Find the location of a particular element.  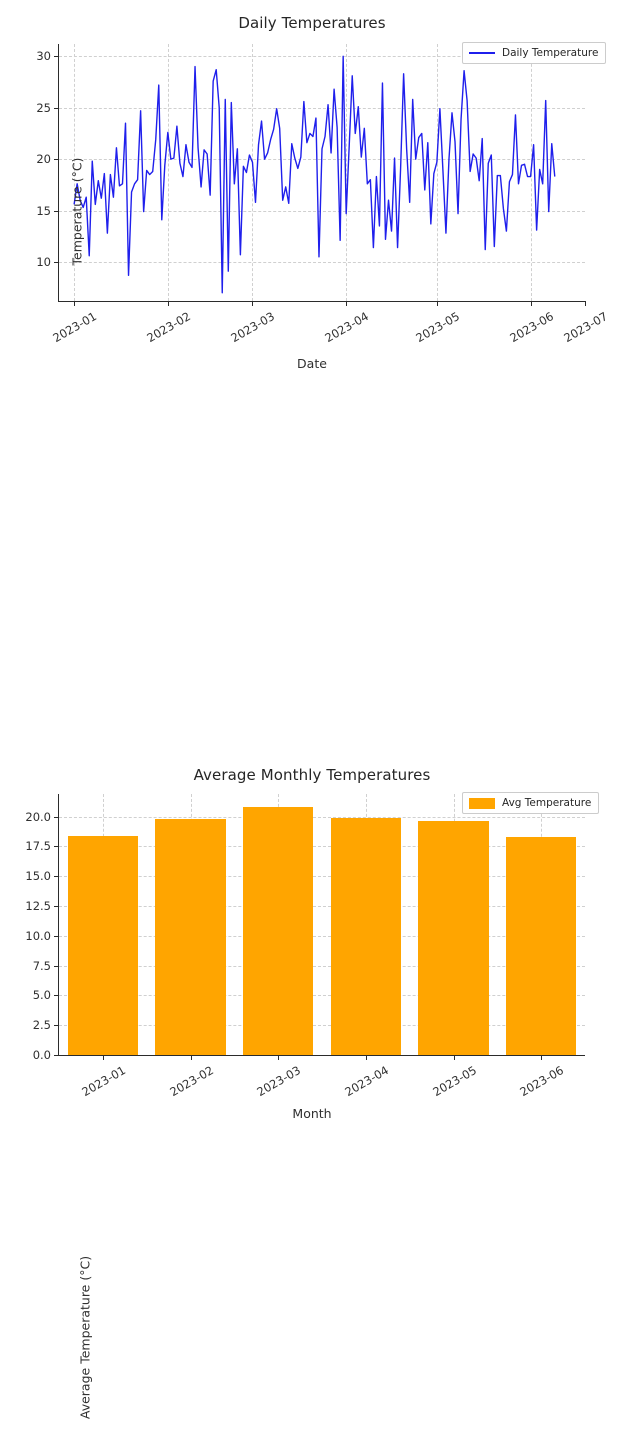

daily-temperature-line is located at coordinates (314, 174).